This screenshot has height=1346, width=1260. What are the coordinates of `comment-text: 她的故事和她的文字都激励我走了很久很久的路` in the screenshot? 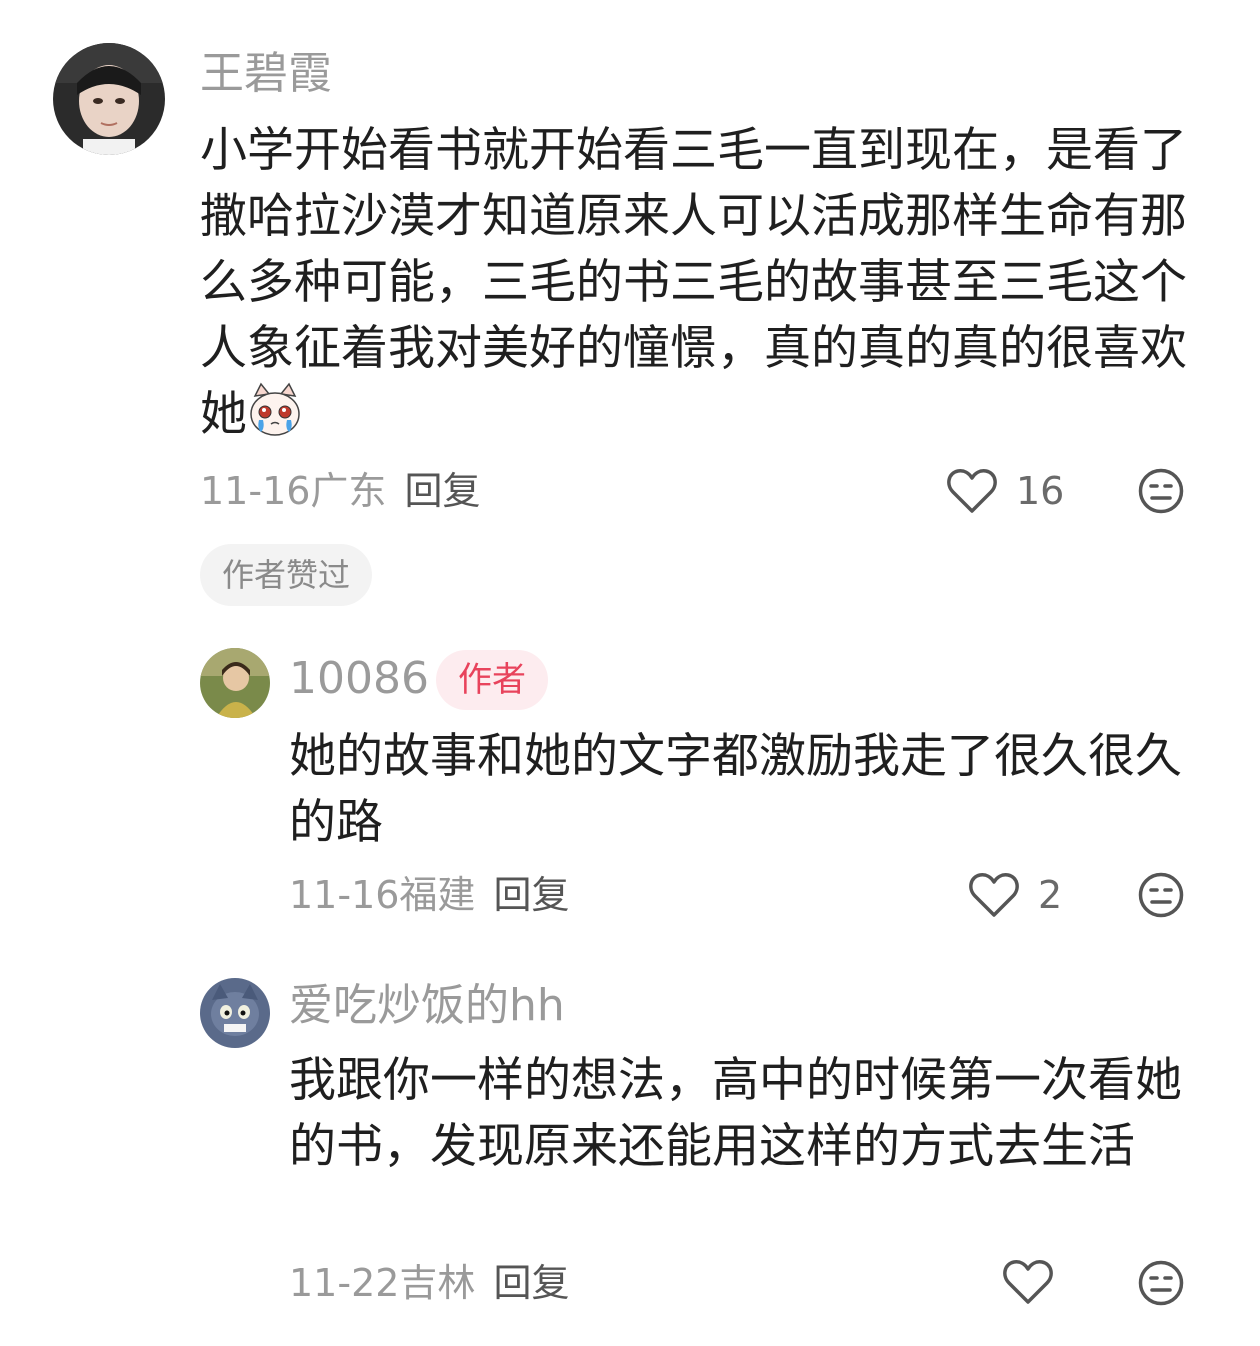 It's located at (735, 789).